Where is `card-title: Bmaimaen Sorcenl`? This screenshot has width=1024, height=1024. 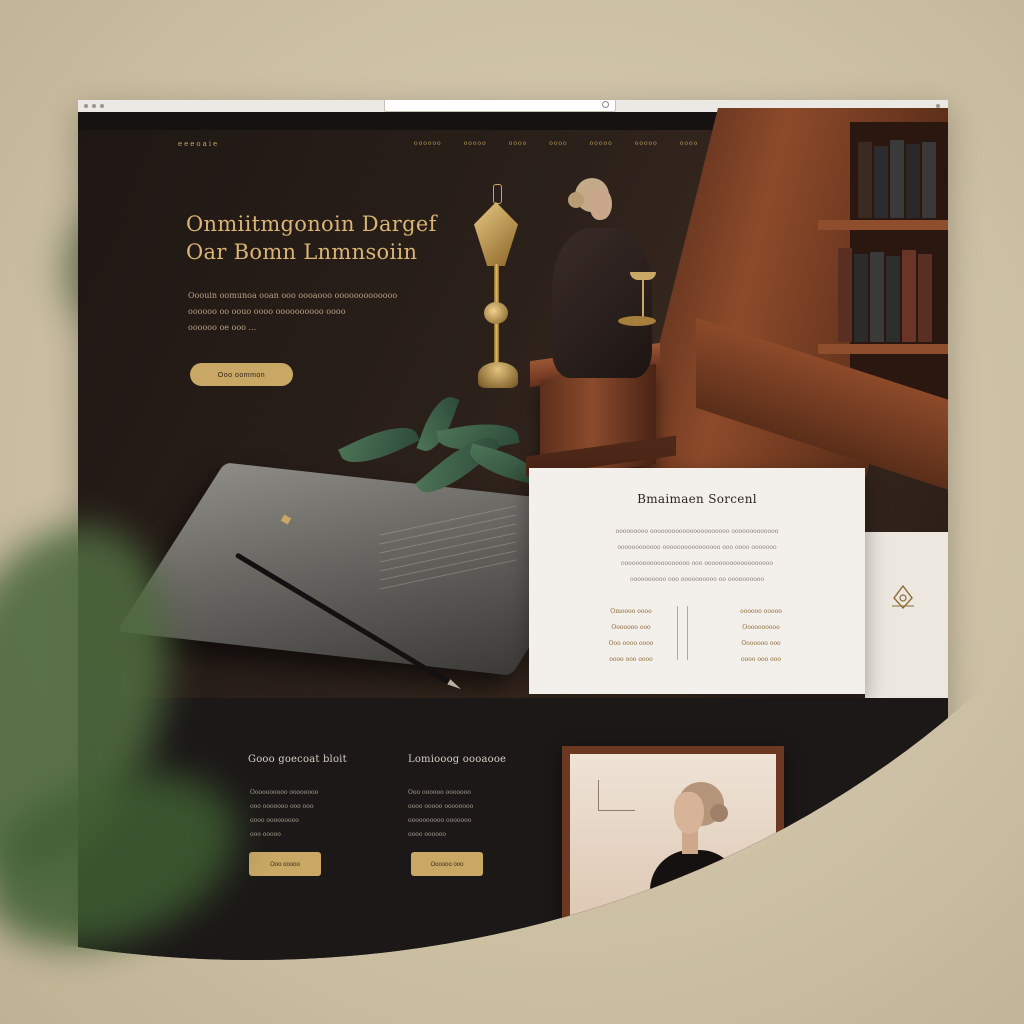
card-title: Bmaimaen Sorcenl is located at coordinates (697, 499).